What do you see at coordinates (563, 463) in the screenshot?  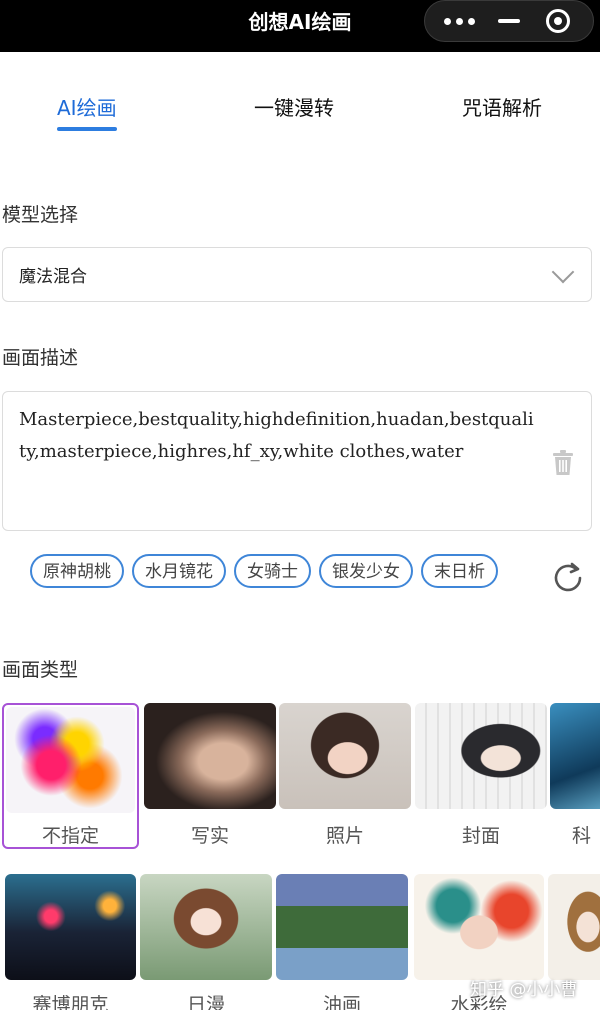 I see `trash-icon` at bounding box center [563, 463].